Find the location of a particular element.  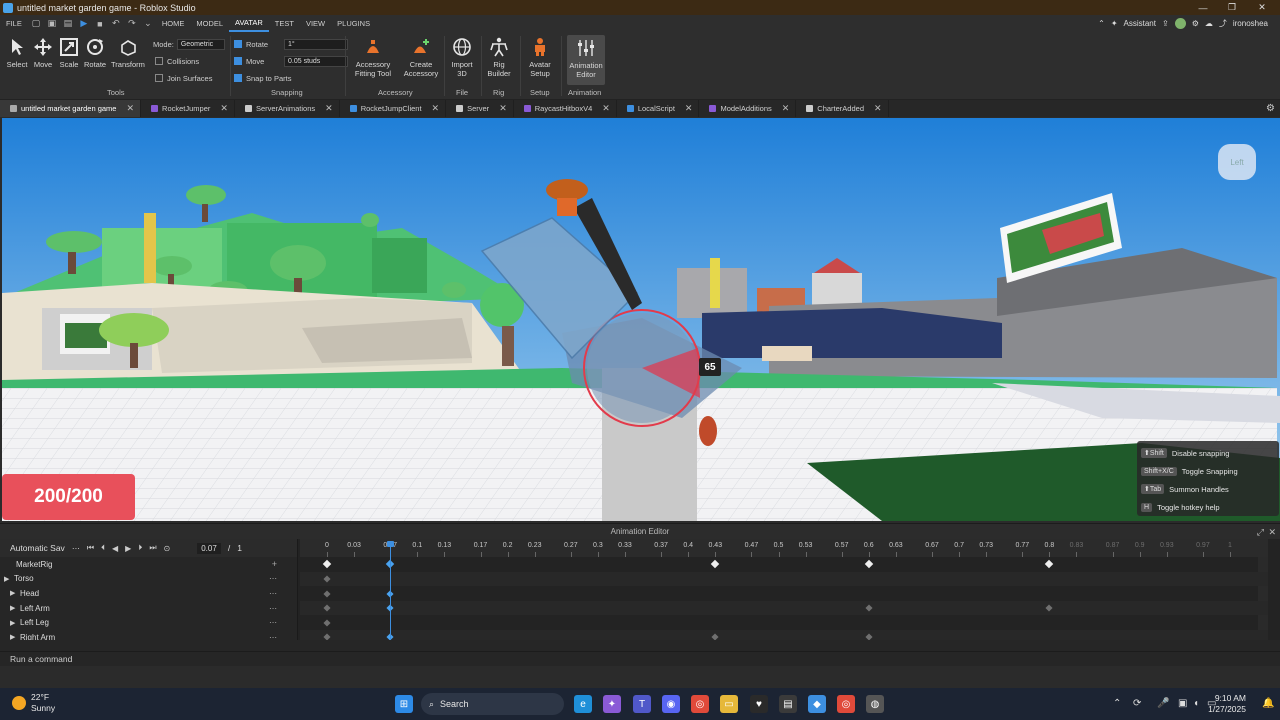

mode-dropdown: Geometric is located at coordinates (200, 44).